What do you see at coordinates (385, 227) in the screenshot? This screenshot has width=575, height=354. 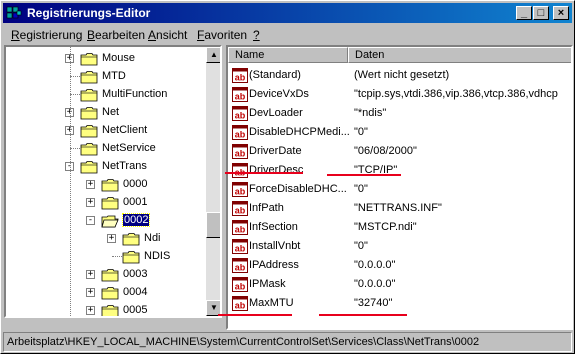 I see `value-data: "MSTCP.ndi"` at bounding box center [385, 227].